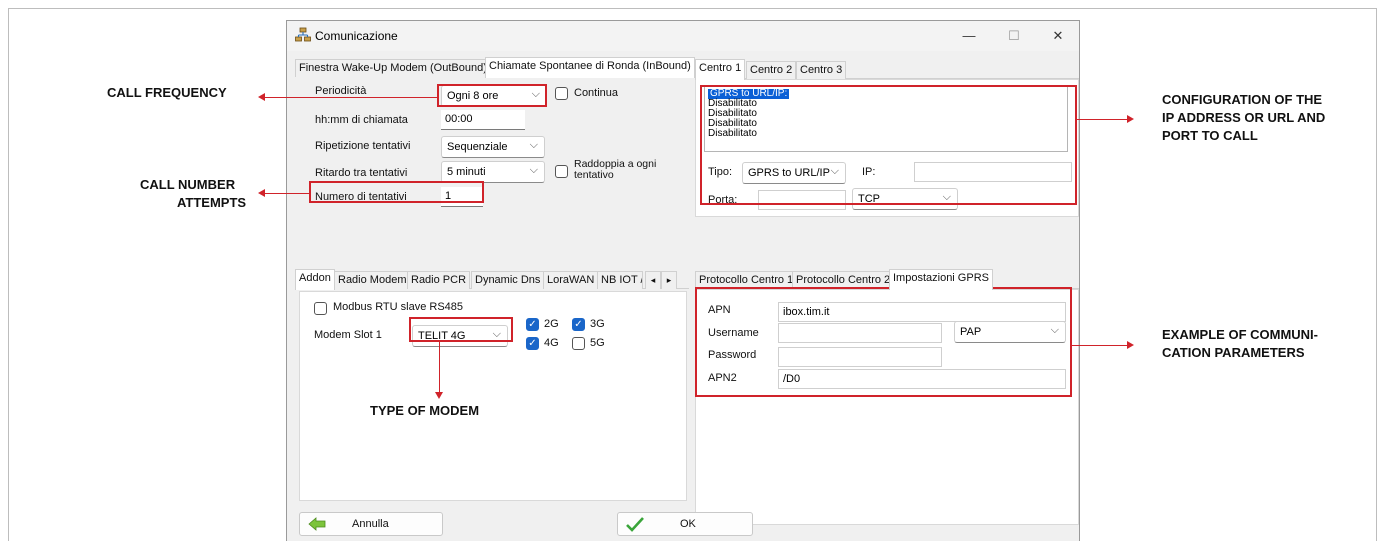  I want to click on ripetizione-select: Sequenziale ⌵, so click(493, 147).